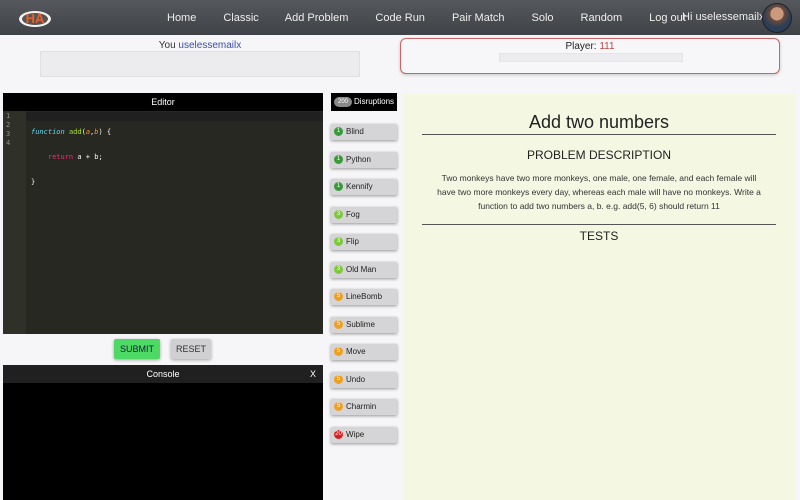  I want to click on you-text: You, so click(167, 45).